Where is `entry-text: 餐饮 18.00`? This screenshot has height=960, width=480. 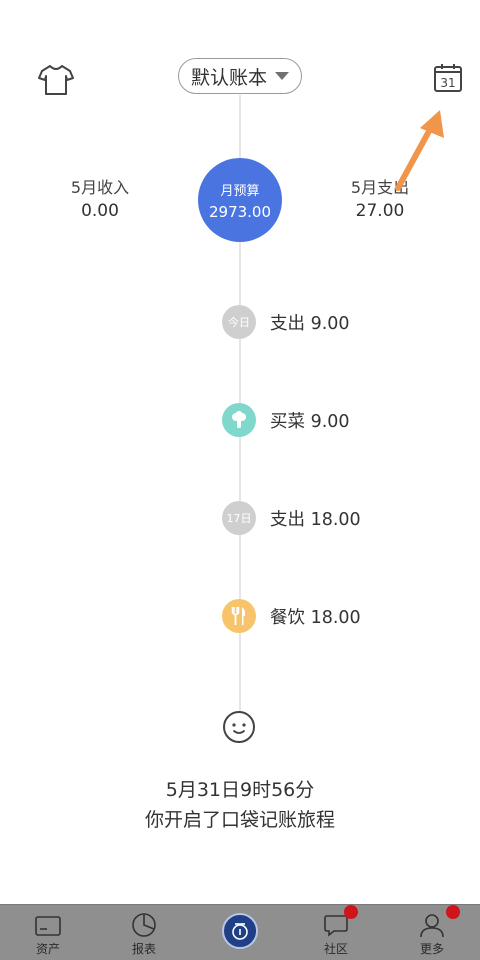 entry-text: 餐饮 18.00 is located at coordinates (315, 617).